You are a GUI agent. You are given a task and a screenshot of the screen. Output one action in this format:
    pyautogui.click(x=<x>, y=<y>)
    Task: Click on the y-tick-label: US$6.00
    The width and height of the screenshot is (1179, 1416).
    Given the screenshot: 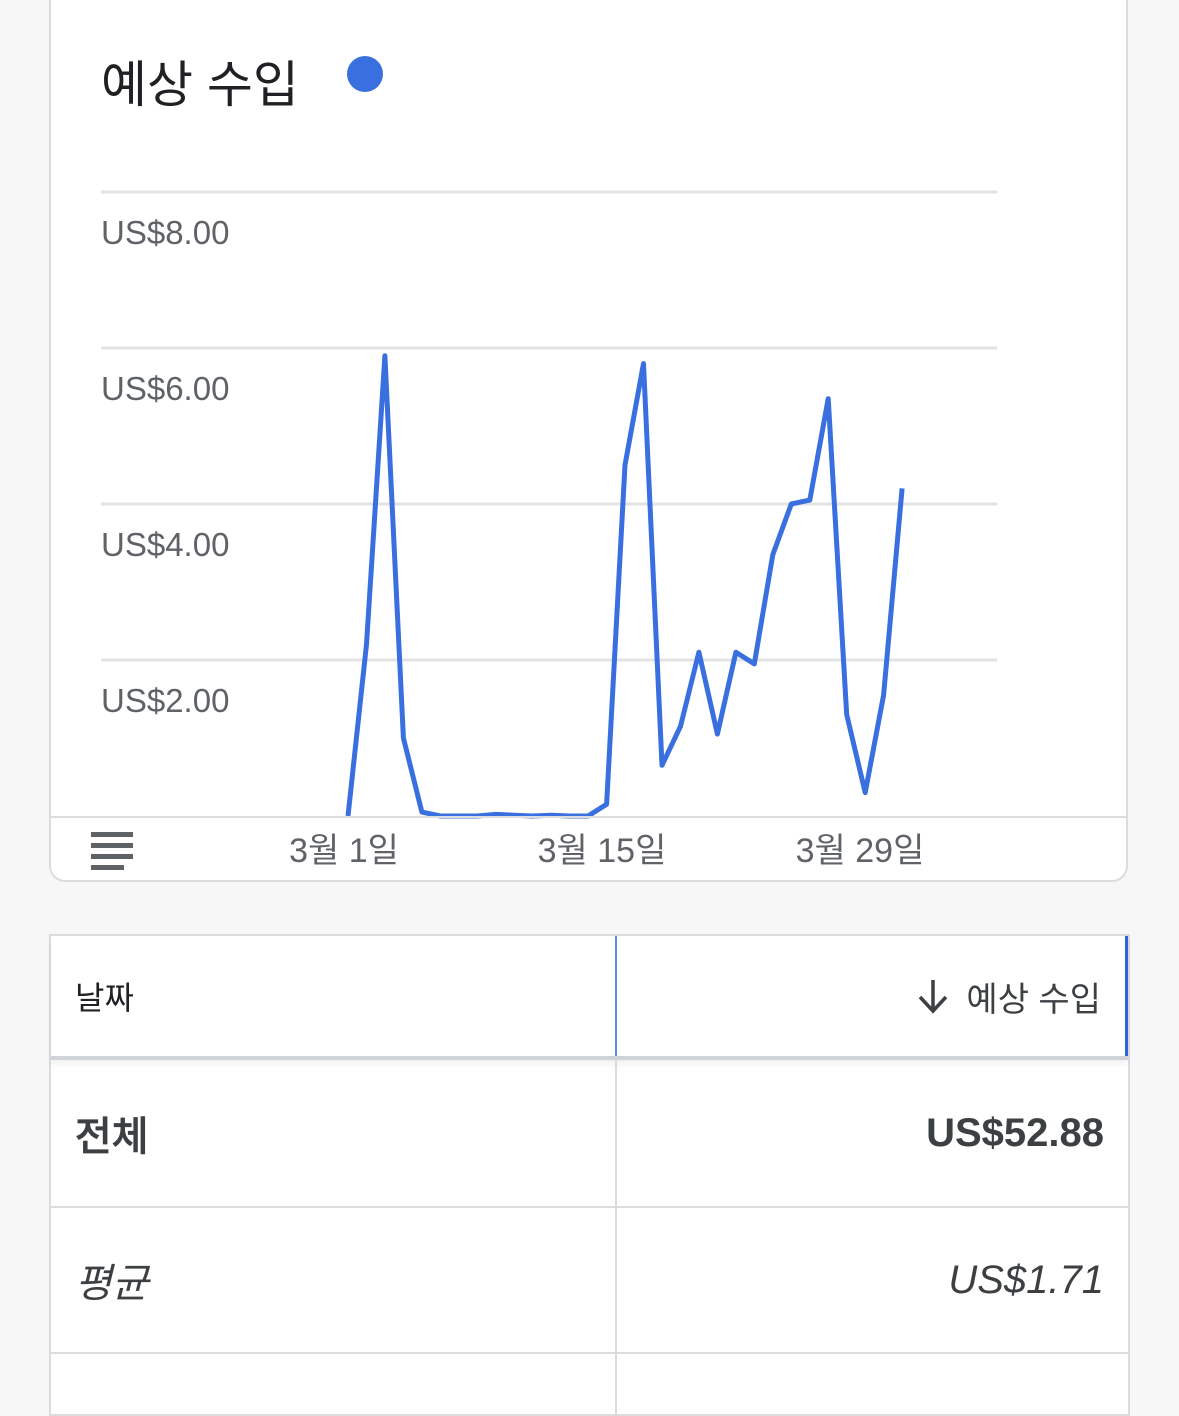 What is the action you would take?
    pyautogui.click(x=165, y=388)
    